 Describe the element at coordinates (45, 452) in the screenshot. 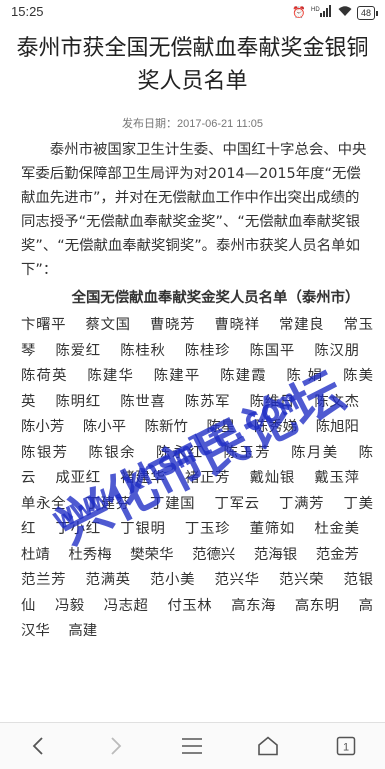

I see `awardee-name: 陈银芳` at that location.